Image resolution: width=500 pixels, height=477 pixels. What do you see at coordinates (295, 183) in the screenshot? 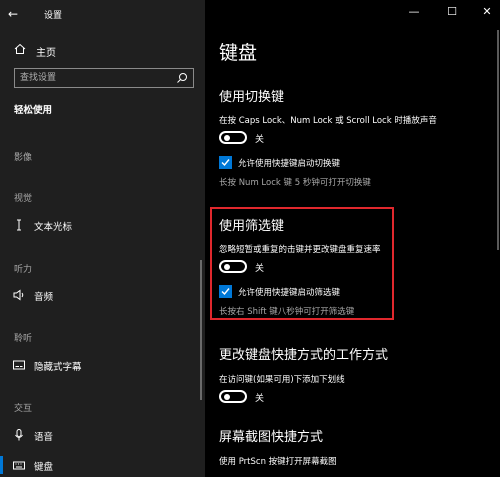
I see `toggle-keys-note: 长按 Num Lock 键 5 秒钟可打开切换键` at bounding box center [295, 183].